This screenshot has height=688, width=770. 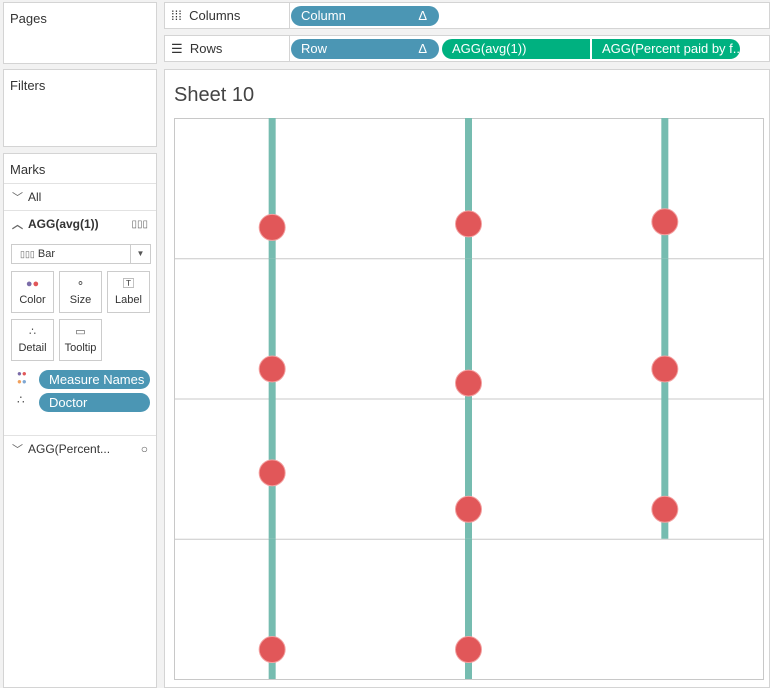 I want to click on row-pill: Row Δ, so click(x=365, y=49).